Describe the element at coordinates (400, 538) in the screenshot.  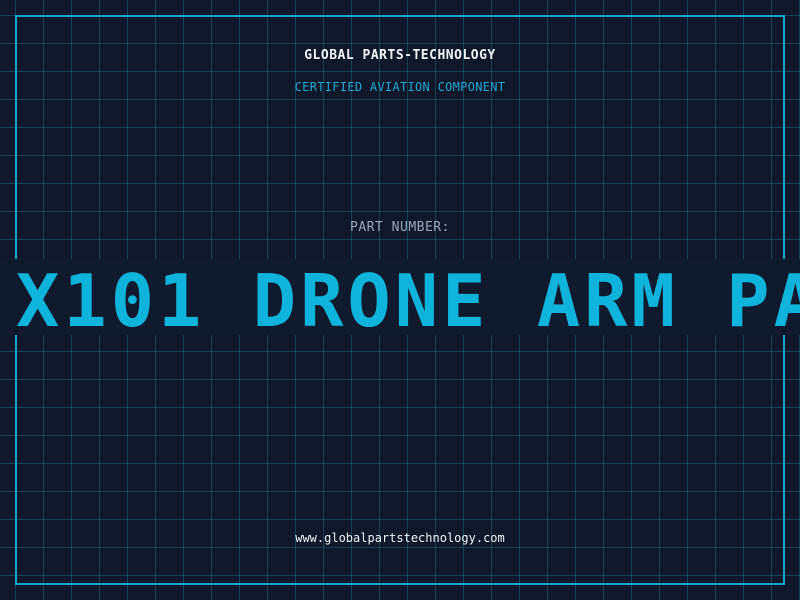
I see `website-url: www.globalpartstechnology.com` at that location.